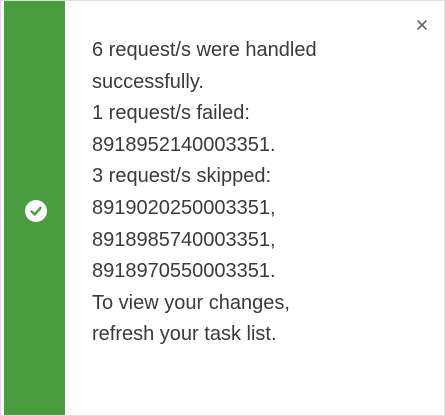 The image size is (445, 416). I want to click on close-button, so click(422, 25).